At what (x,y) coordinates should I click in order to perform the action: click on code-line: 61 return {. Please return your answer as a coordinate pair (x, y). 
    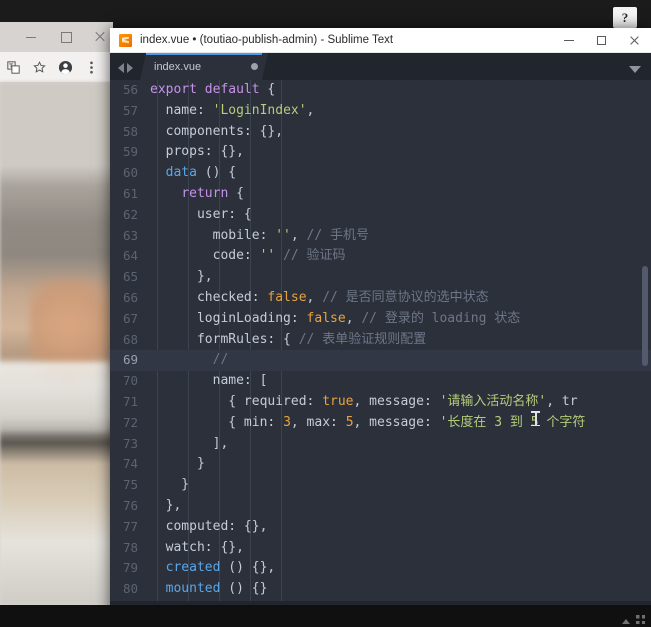
    Looking at the image, I should click on (380, 194).